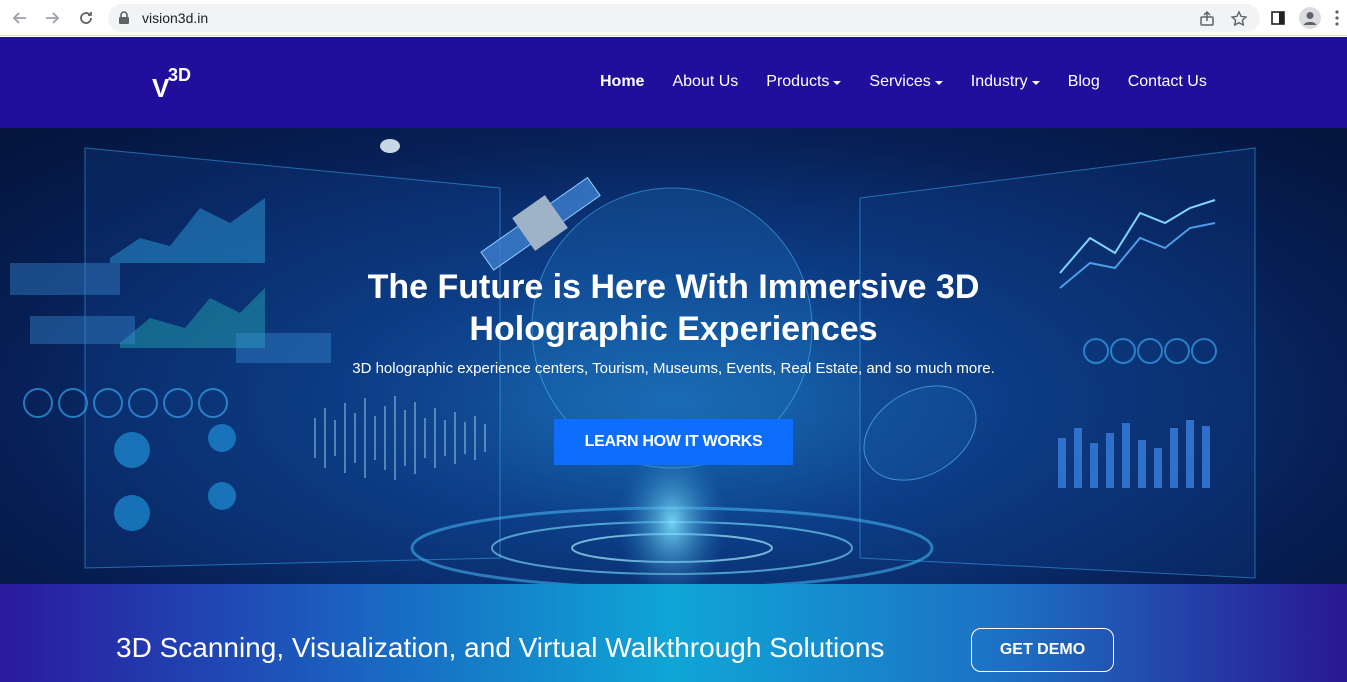  What do you see at coordinates (1239, 19) in the screenshot?
I see `bookmark-star-icon` at bounding box center [1239, 19].